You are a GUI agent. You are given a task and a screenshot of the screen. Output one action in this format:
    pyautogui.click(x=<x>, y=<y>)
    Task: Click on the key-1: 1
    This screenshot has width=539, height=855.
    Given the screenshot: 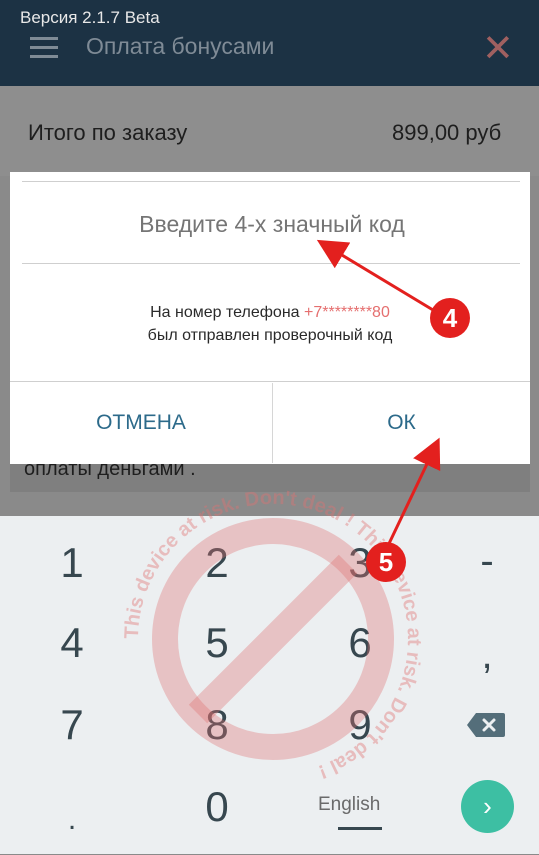 What is the action you would take?
    pyautogui.click(x=72, y=563)
    